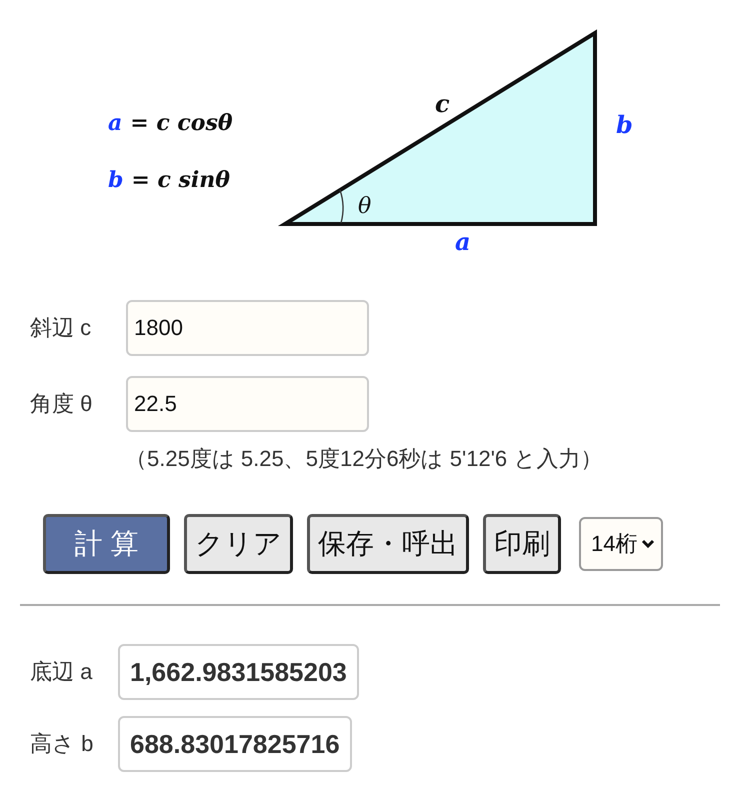 The image size is (732, 796). Describe the element at coordinates (61, 328) in the screenshot. I see `field-label: 斜辺 c` at that location.